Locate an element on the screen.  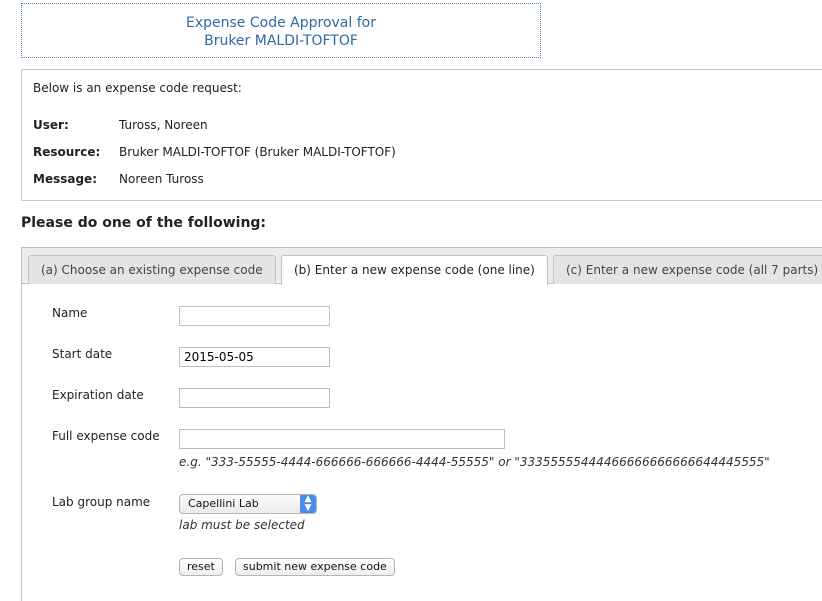
resource-label: Resource: is located at coordinates (67, 152).